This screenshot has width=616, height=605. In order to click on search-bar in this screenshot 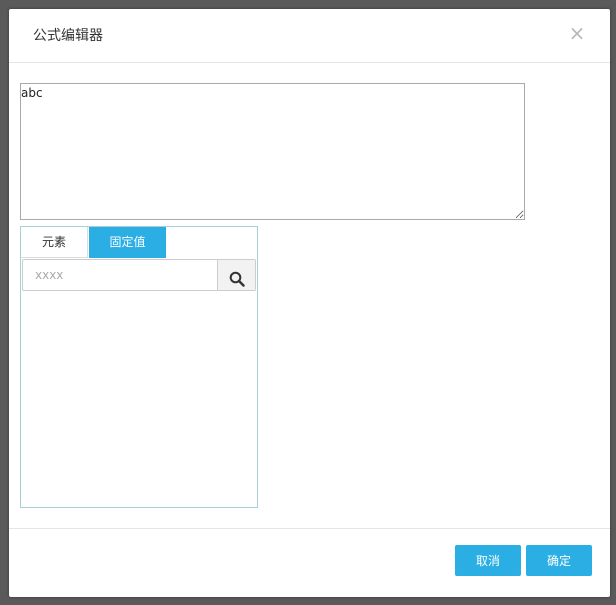, I will do `click(139, 275)`.